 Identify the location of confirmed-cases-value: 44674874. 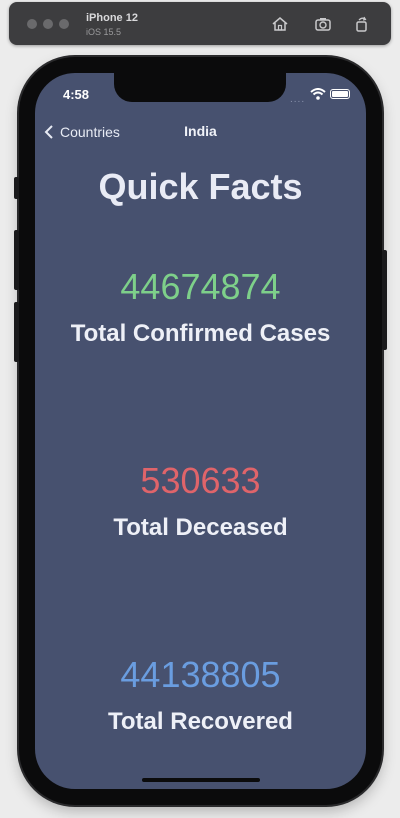
(200, 286).